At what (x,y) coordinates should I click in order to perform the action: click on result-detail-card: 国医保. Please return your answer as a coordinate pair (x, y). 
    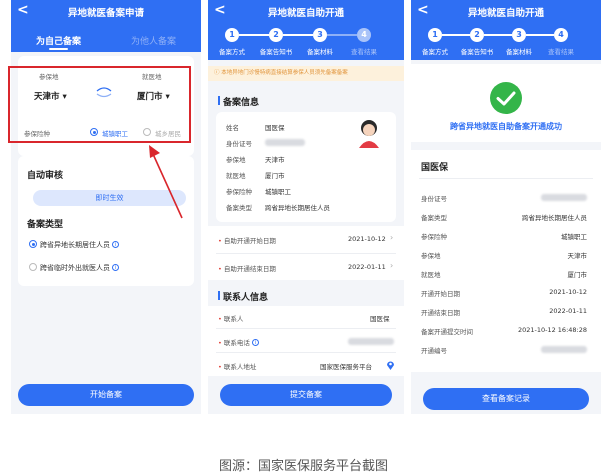
    Looking at the image, I should click on (506, 261).